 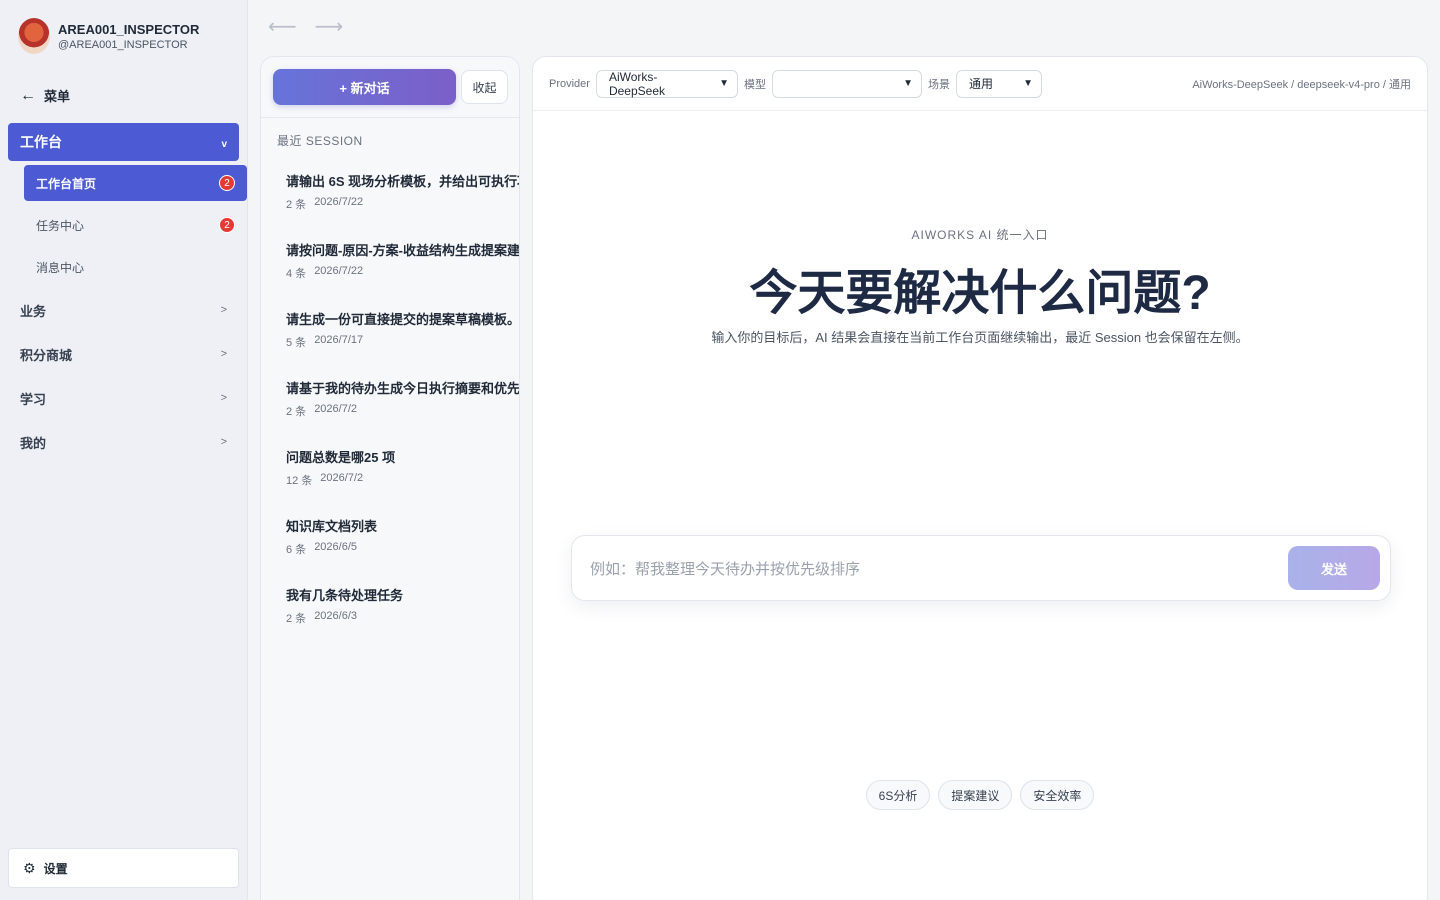 What do you see at coordinates (60, 225) in the screenshot?
I see `sidebar-item-label: 任务中心` at bounding box center [60, 225].